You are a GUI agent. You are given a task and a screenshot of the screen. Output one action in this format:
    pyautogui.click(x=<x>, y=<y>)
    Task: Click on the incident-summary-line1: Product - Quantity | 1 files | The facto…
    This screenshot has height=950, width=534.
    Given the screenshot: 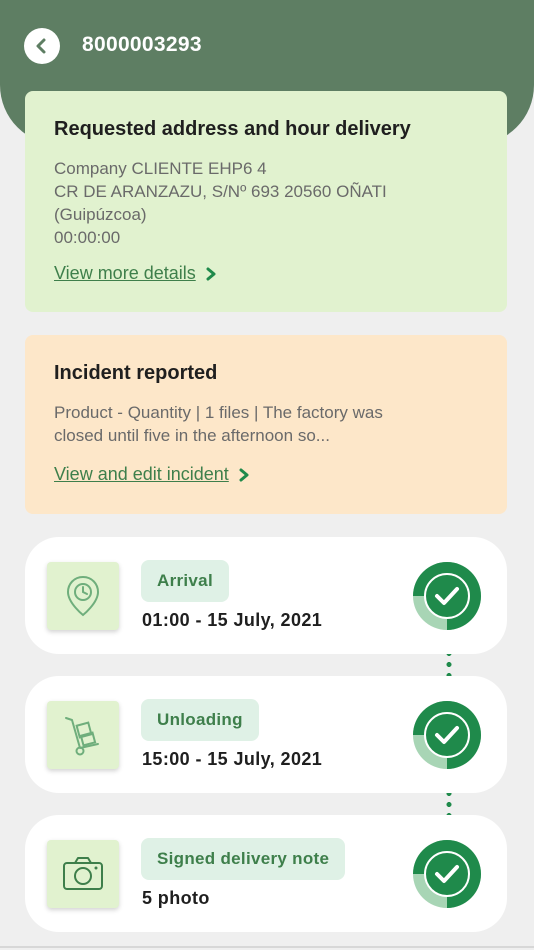 What is the action you would take?
    pyautogui.click(x=218, y=412)
    